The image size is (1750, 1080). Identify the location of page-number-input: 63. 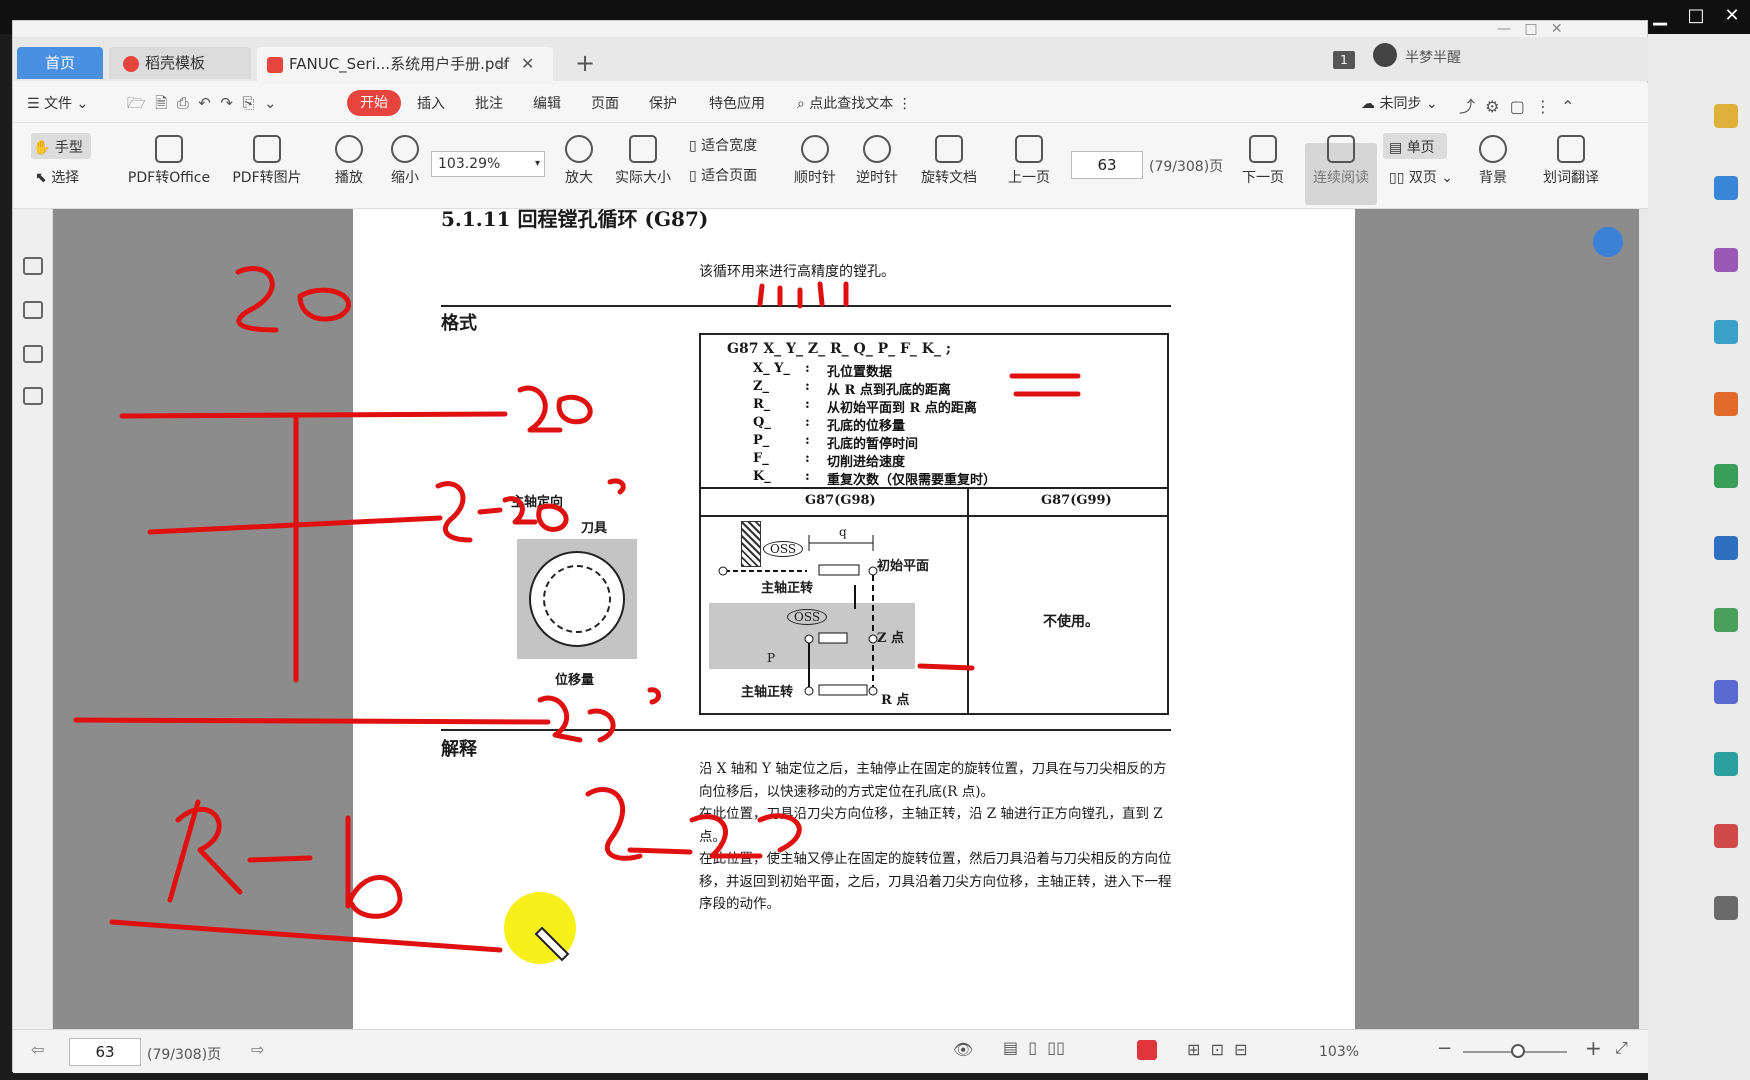
(1107, 165).